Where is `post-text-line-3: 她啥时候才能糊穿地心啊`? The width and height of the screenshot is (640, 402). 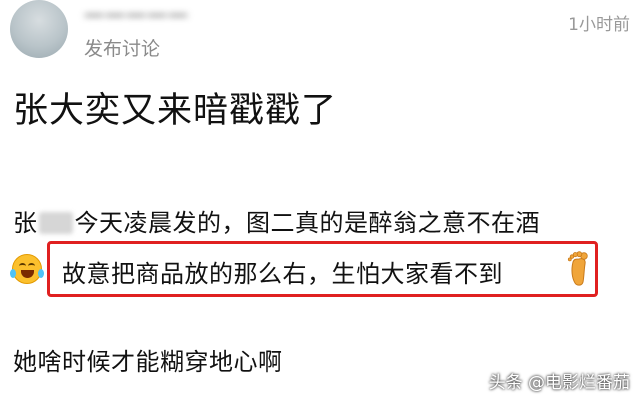 post-text-line-3: 她啥时候才能糊穿地心啊 is located at coordinates (148, 362).